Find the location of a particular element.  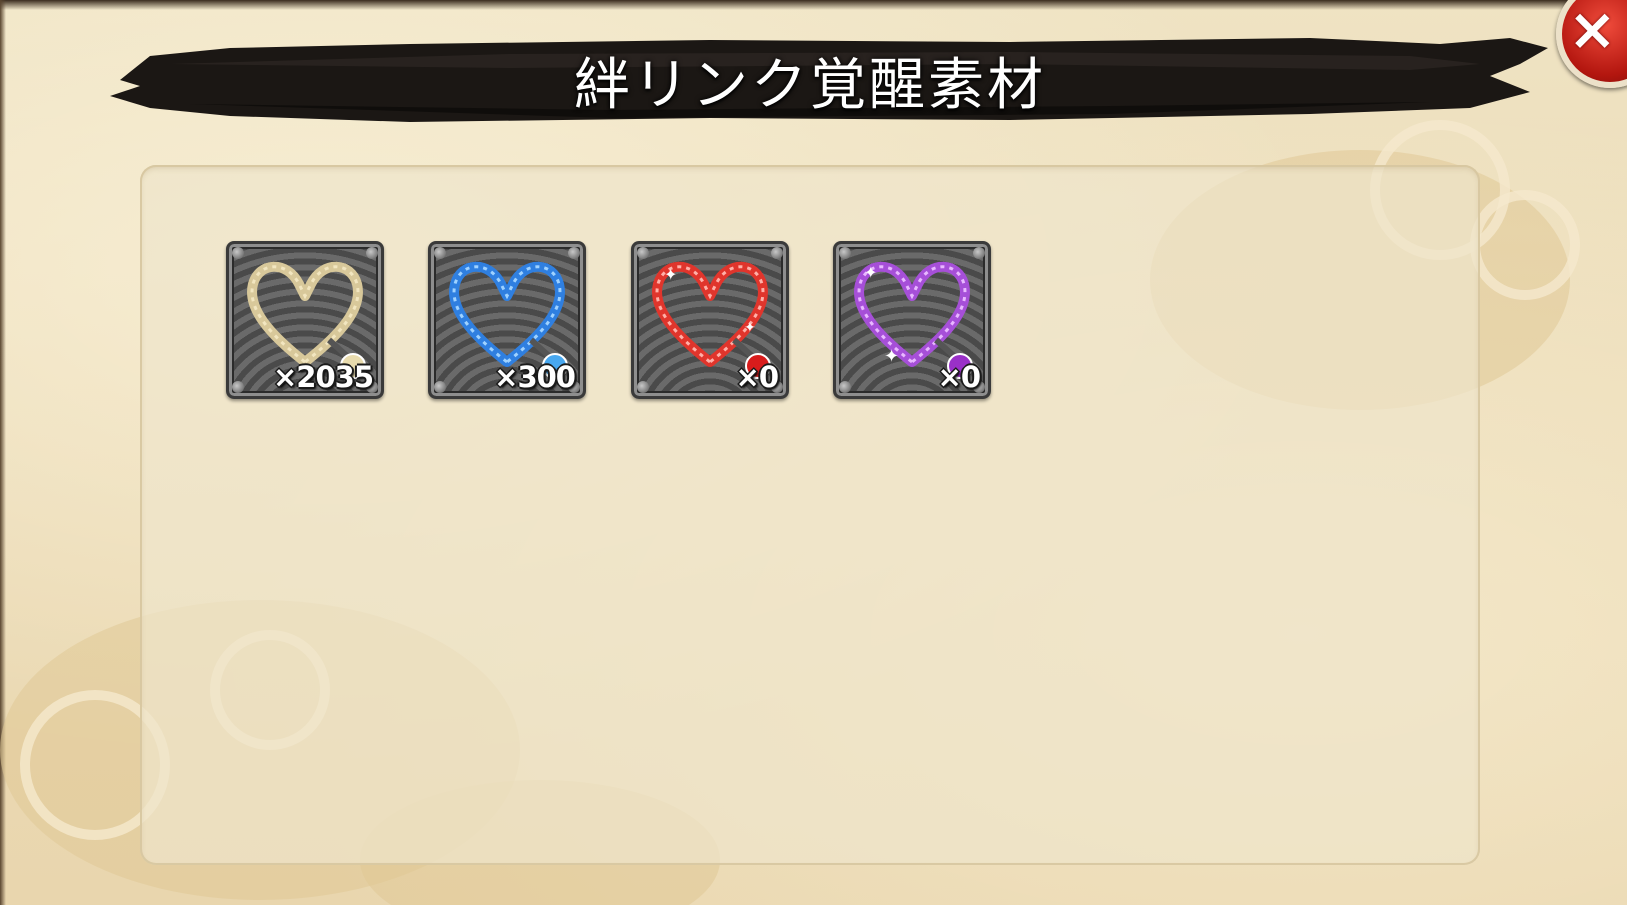

material-slot-red: ✦ ✦ ×0 is located at coordinates (710, 320).